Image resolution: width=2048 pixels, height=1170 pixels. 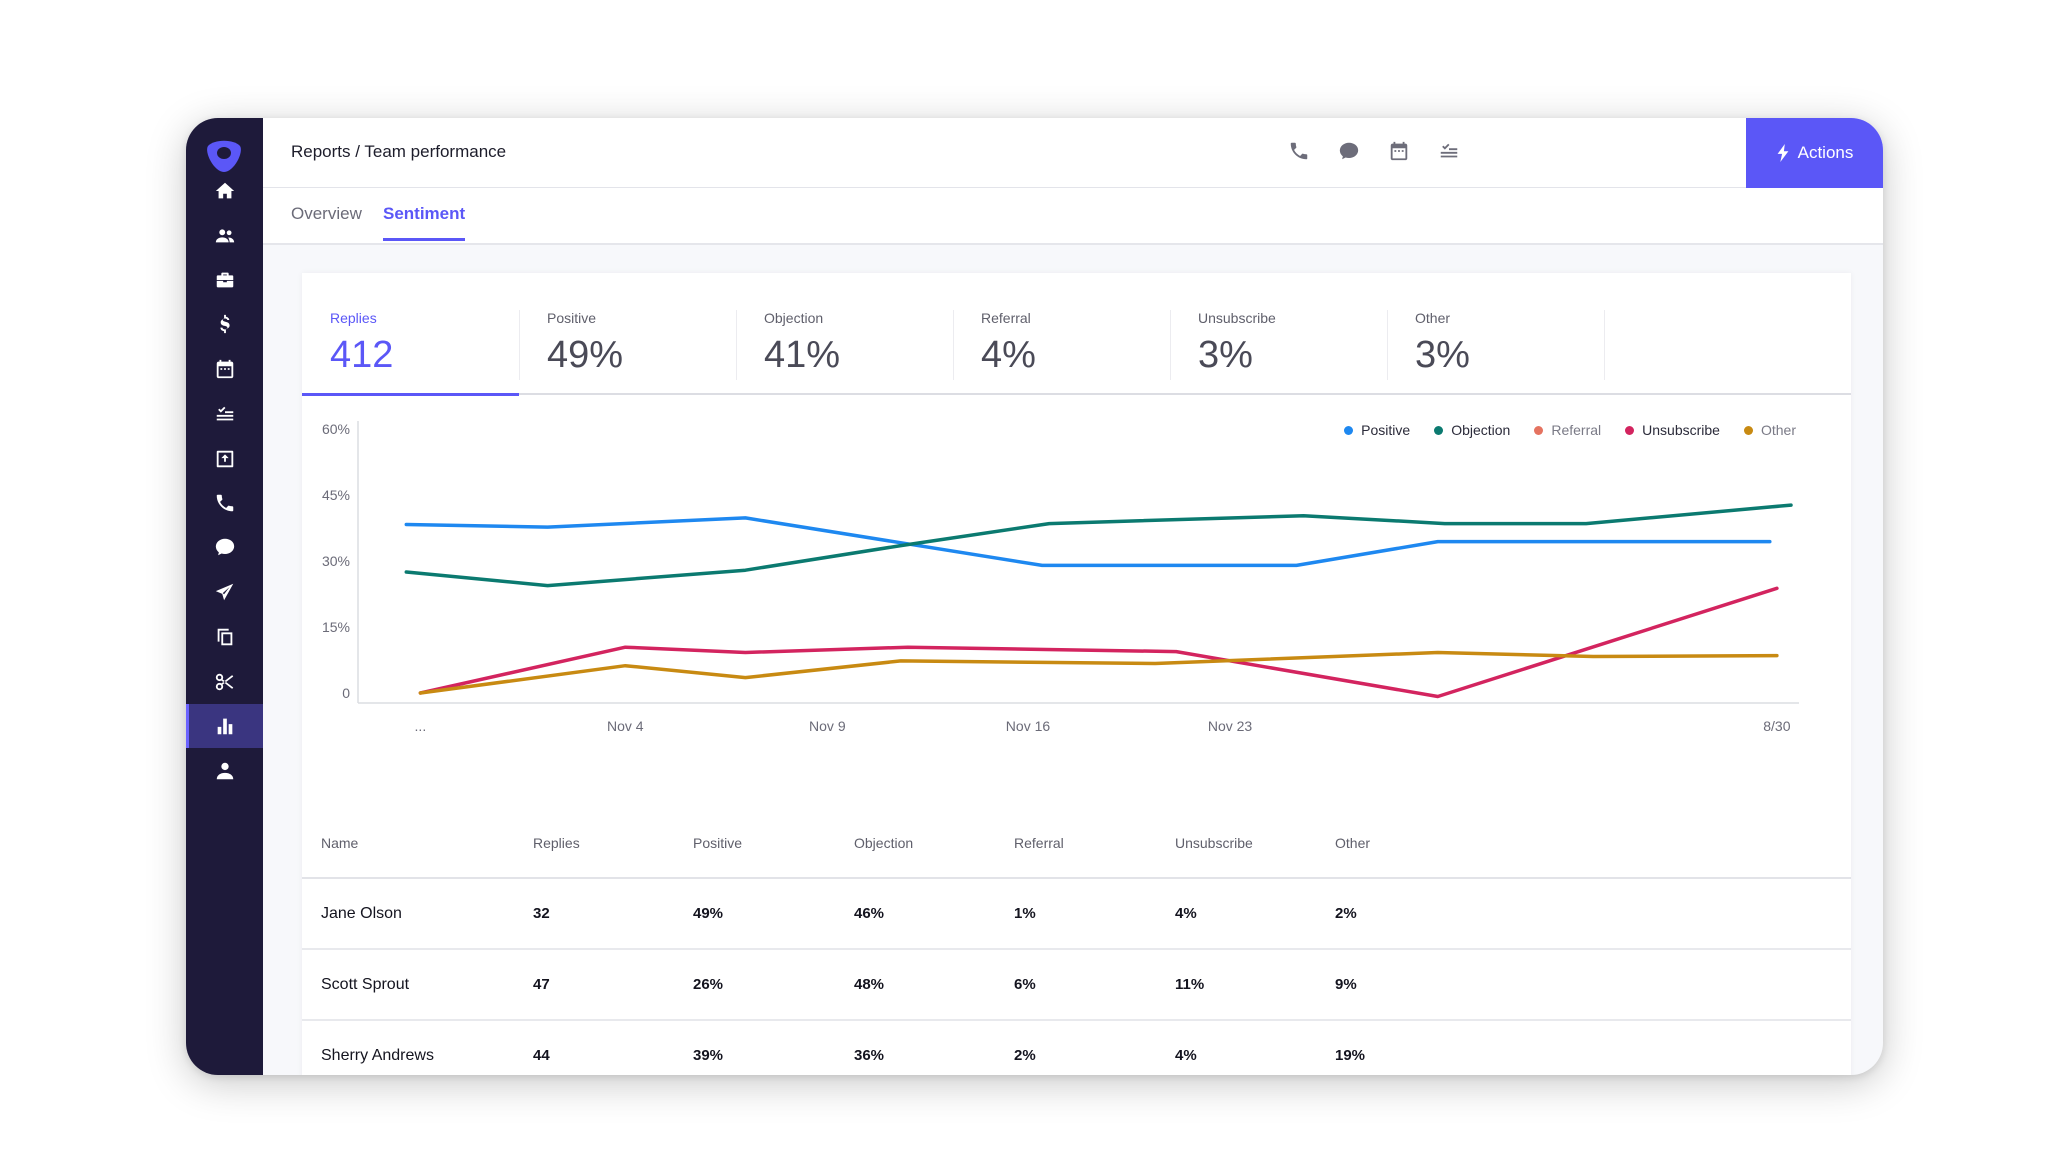 I want to click on column-header-name: Name, so click(x=339, y=843).